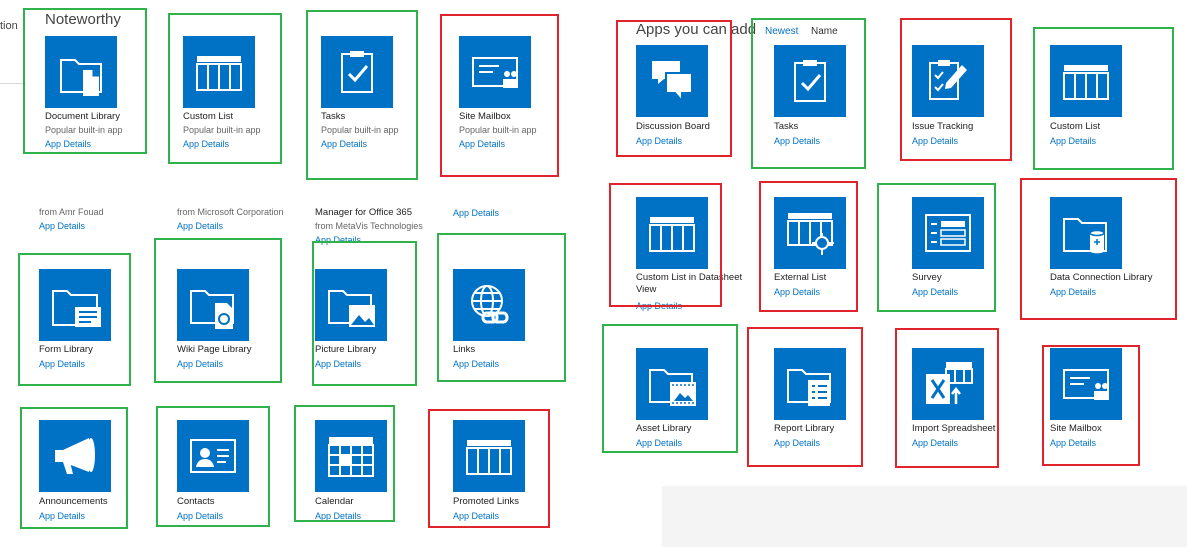 This screenshot has width=1187, height=547. Describe the element at coordinates (346, 349) in the screenshot. I see `app-name: Picture Library` at that location.